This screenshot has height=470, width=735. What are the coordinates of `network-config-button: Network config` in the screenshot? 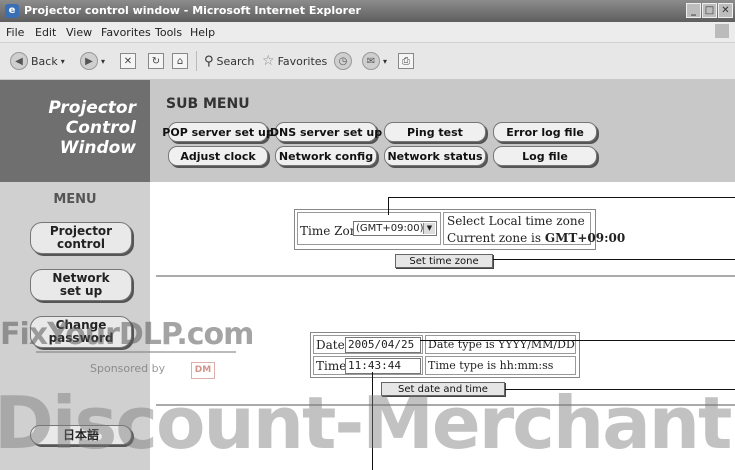 It's located at (326, 156).